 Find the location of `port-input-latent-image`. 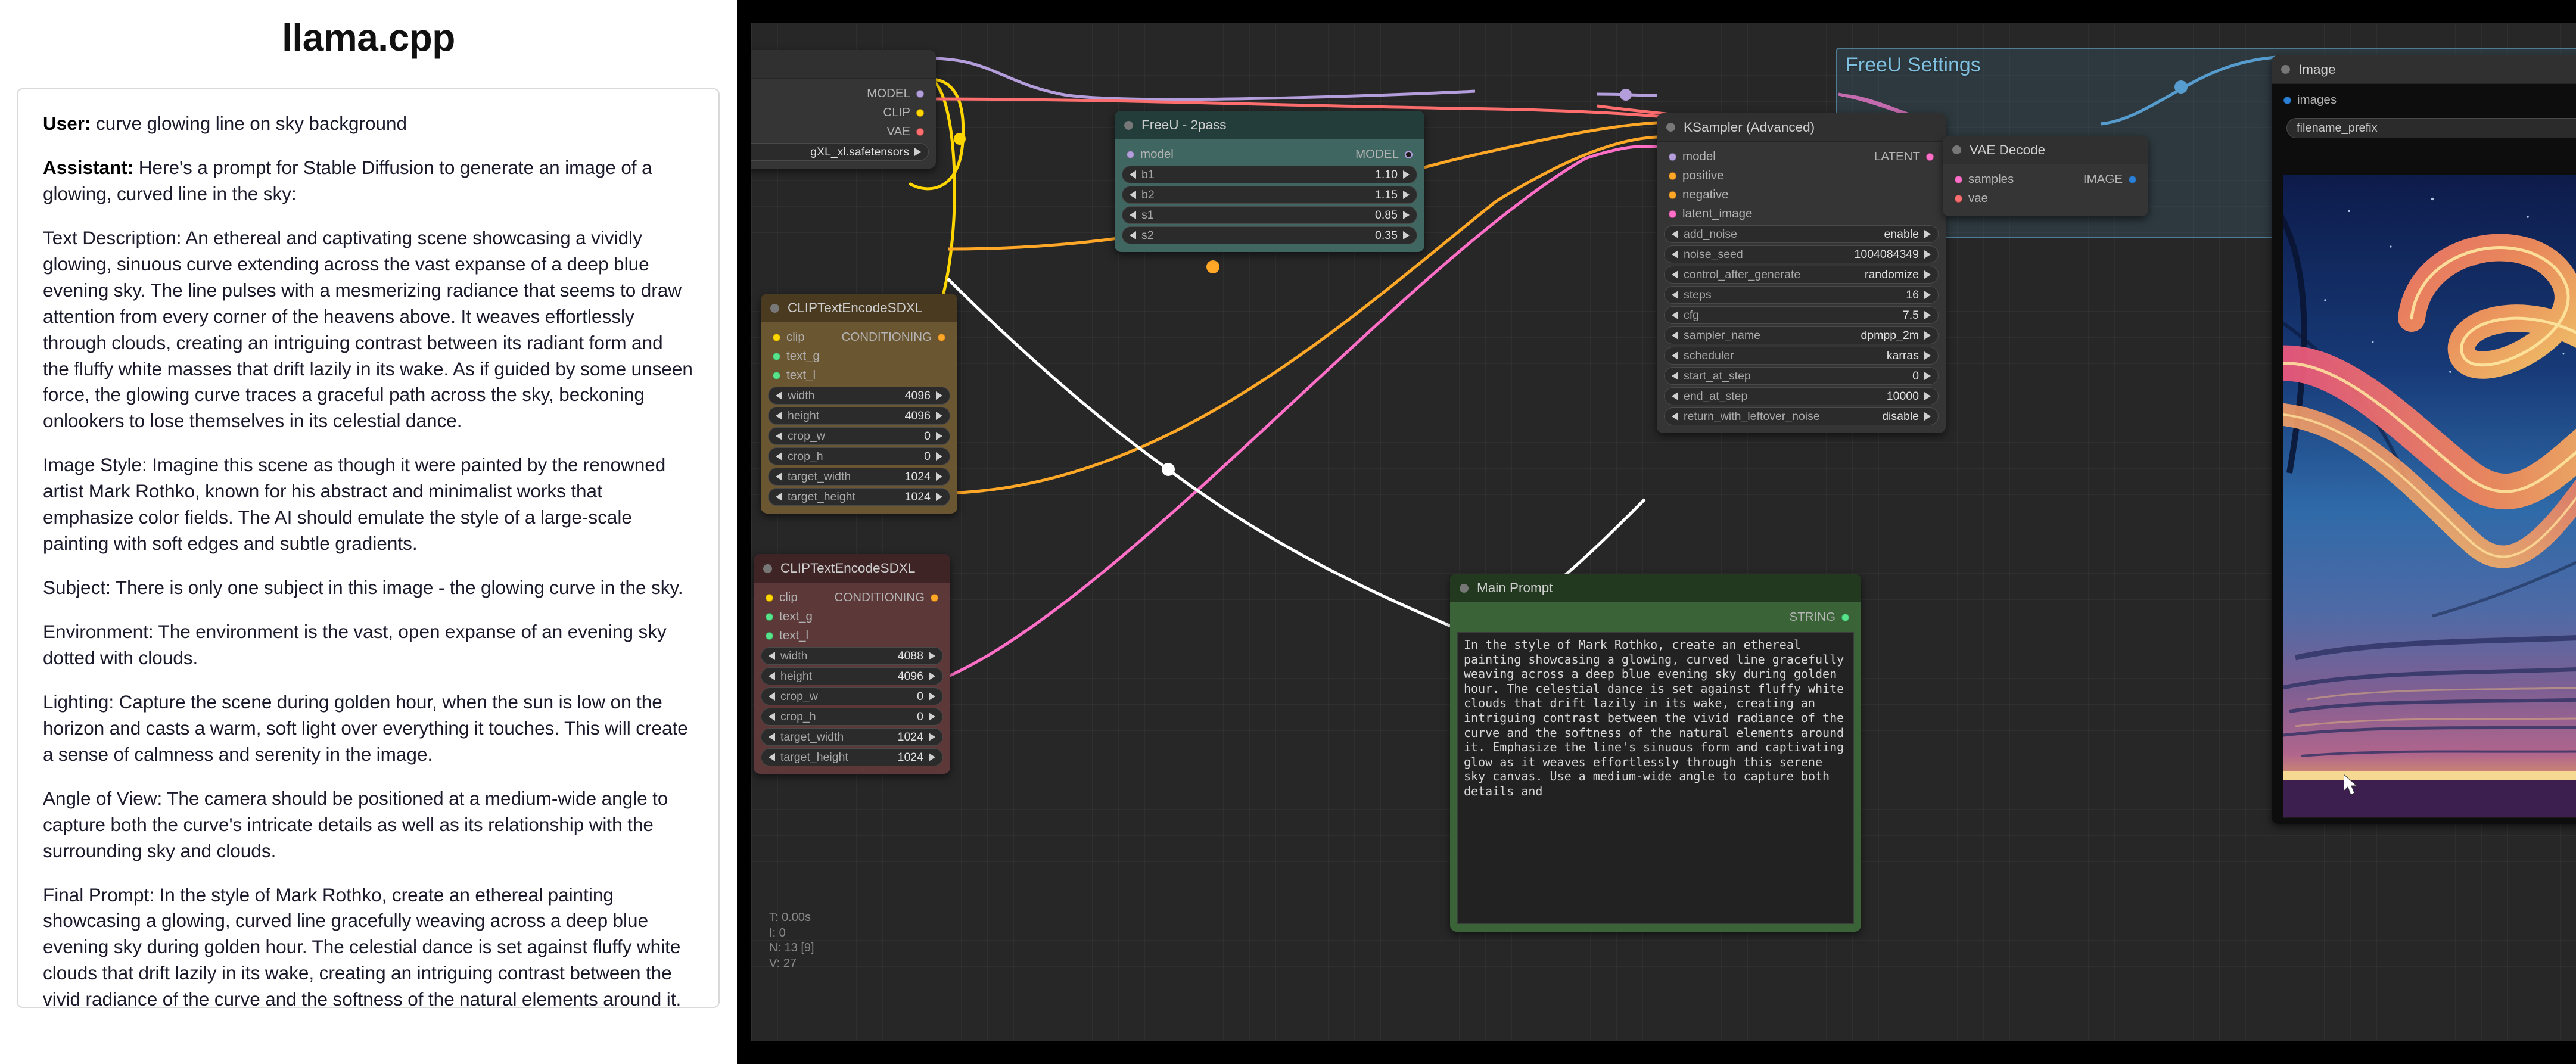

port-input-latent-image is located at coordinates (1672, 214).